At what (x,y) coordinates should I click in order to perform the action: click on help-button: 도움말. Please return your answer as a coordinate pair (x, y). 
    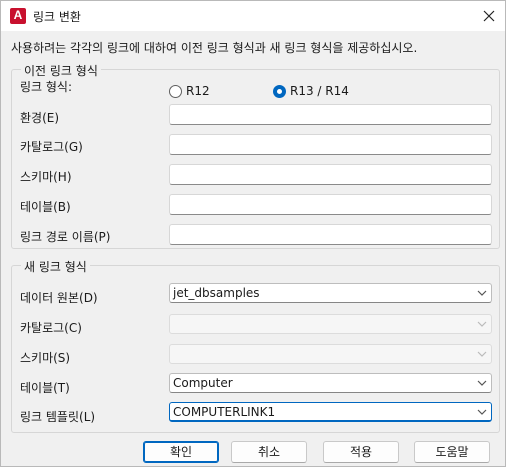
    Looking at the image, I should click on (452, 452).